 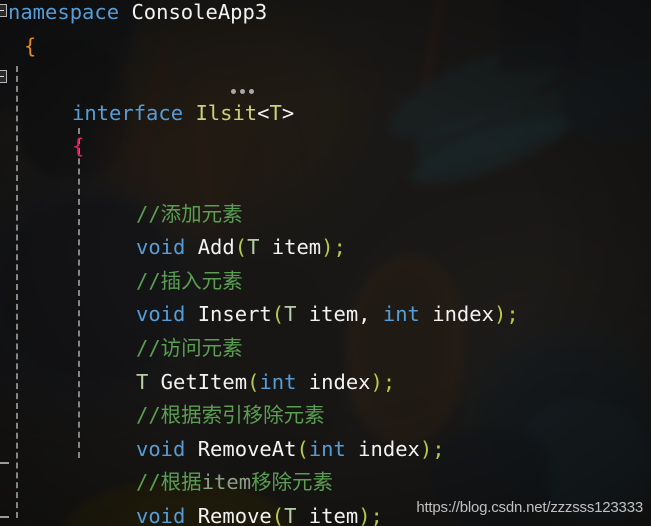 I want to click on code-token: //插入元素, so click(x=189, y=280).